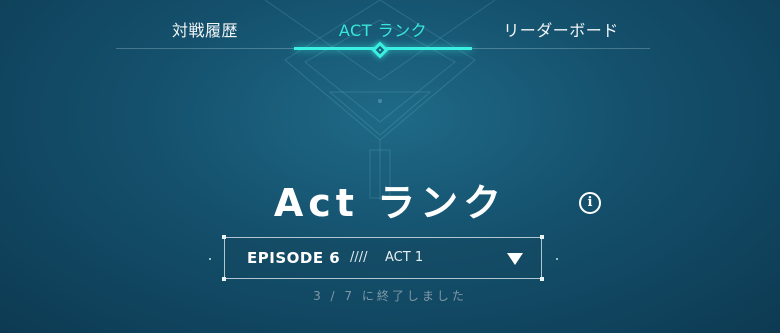 The height and width of the screenshot is (333, 780). I want to click on tab-bar: 対戦履歴 ACT ランク リーダーボード, so click(383, 29).